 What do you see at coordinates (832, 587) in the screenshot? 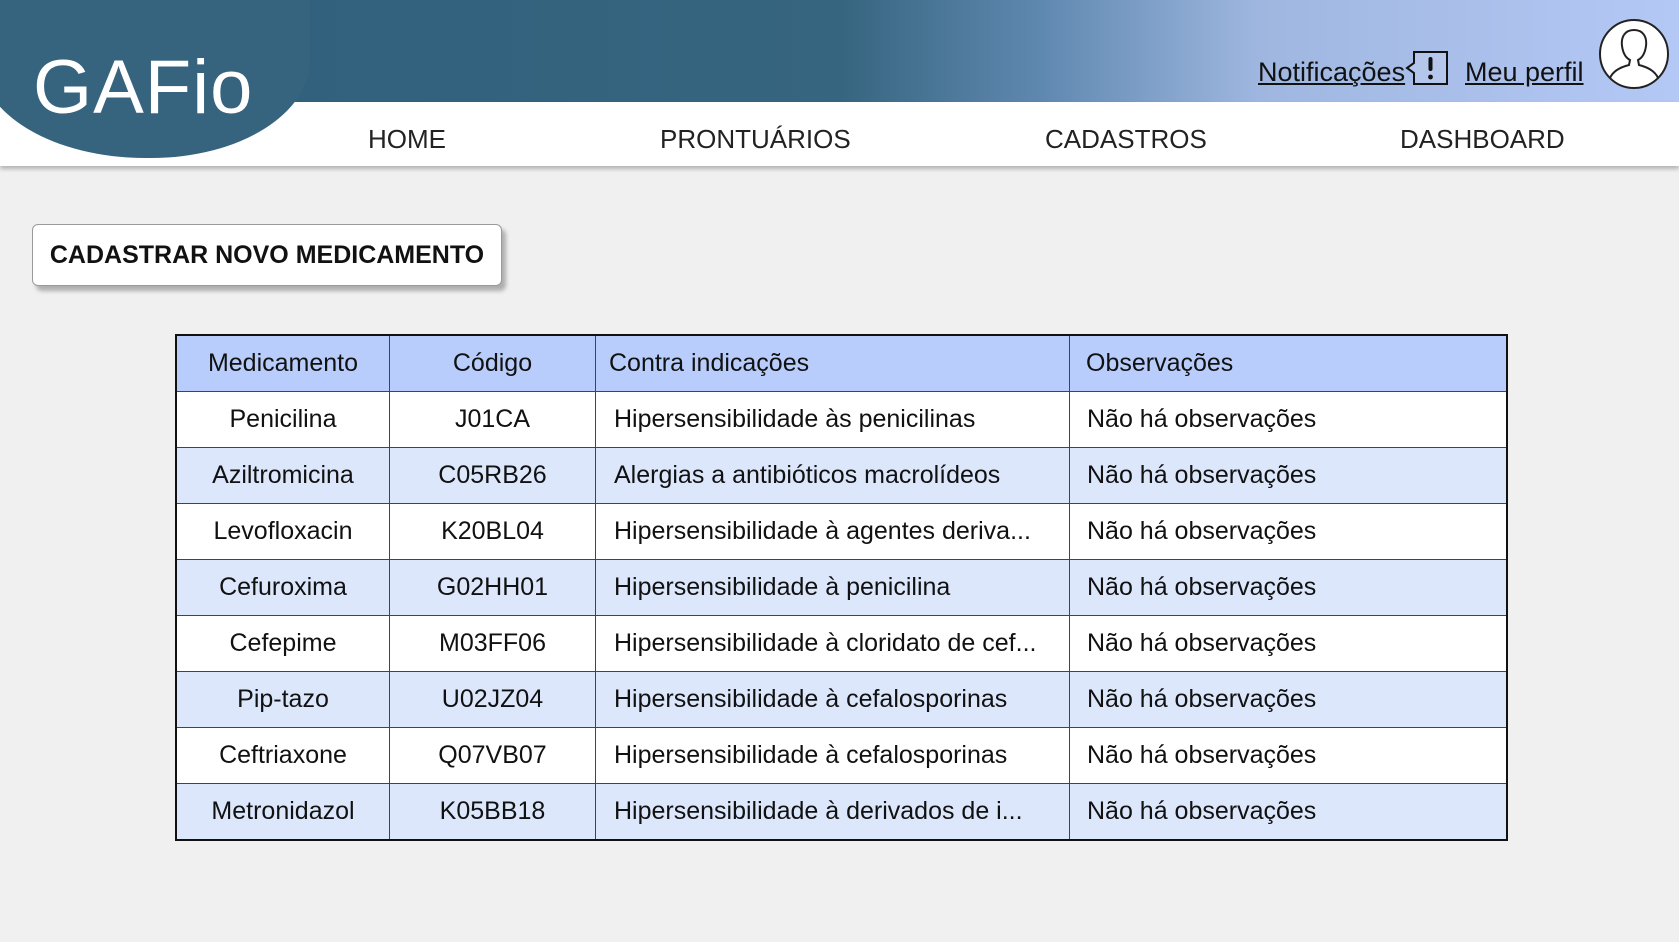
I see `cell-contraindications: Hipersensibilidade à penicilina` at bounding box center [832, 587].